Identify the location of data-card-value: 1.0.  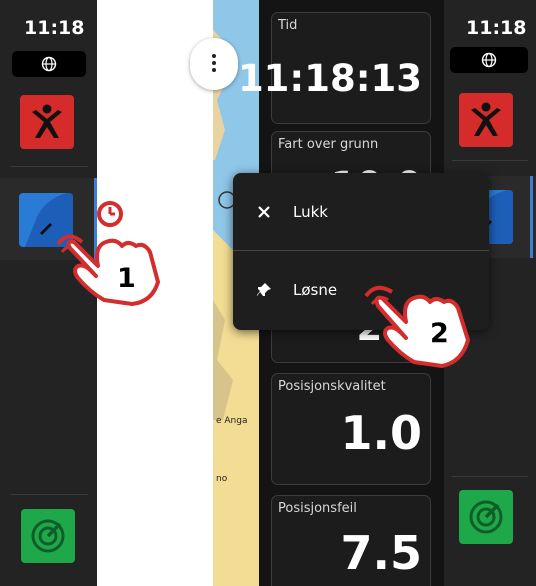
(381, 433).